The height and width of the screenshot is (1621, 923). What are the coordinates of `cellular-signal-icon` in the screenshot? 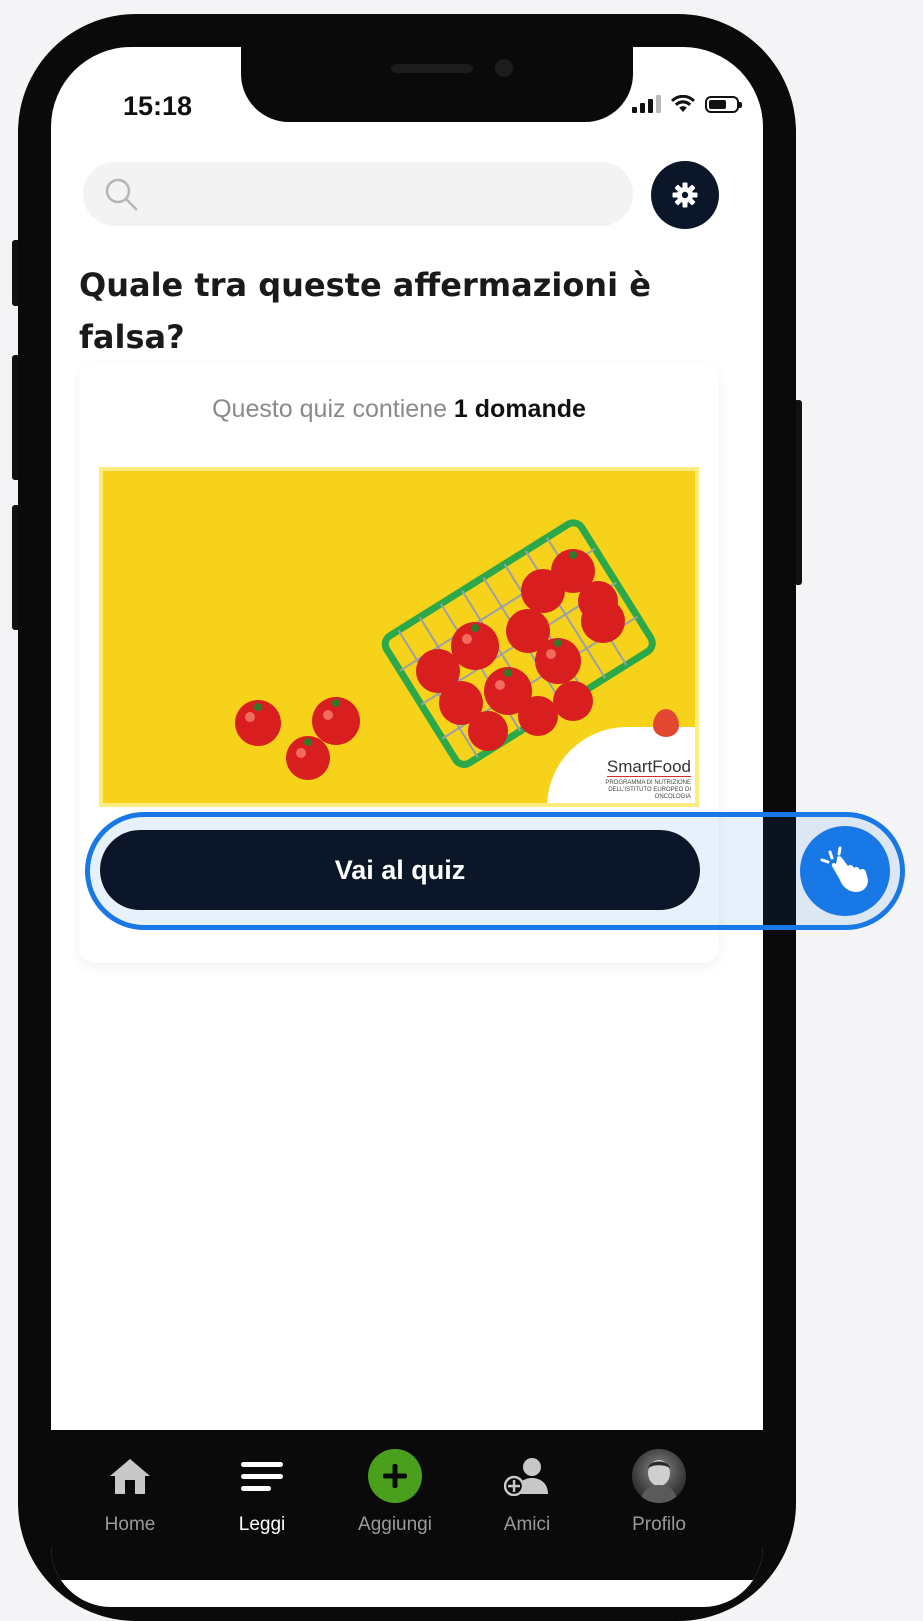 It's located at (646, 104).